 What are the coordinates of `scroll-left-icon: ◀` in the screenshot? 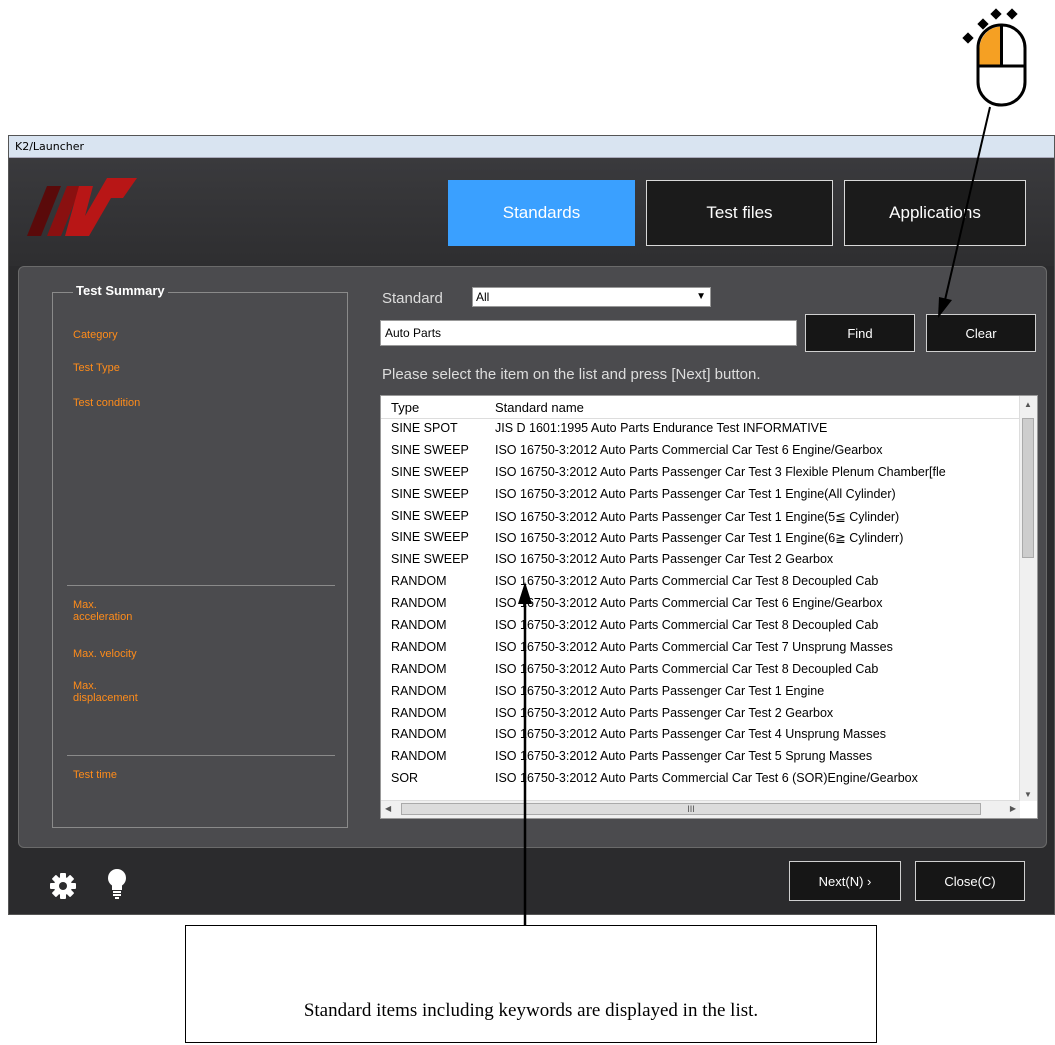 It's located at (388, 808).